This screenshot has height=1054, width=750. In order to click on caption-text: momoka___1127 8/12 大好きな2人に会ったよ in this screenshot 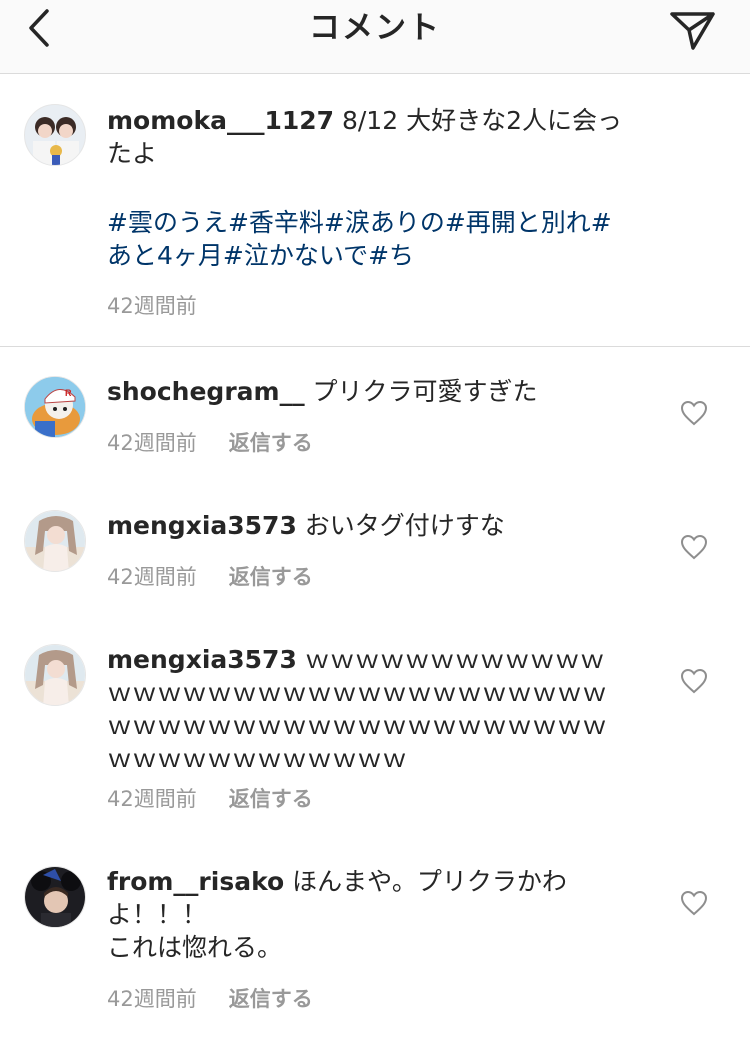, I will do `click(367, 137)`.